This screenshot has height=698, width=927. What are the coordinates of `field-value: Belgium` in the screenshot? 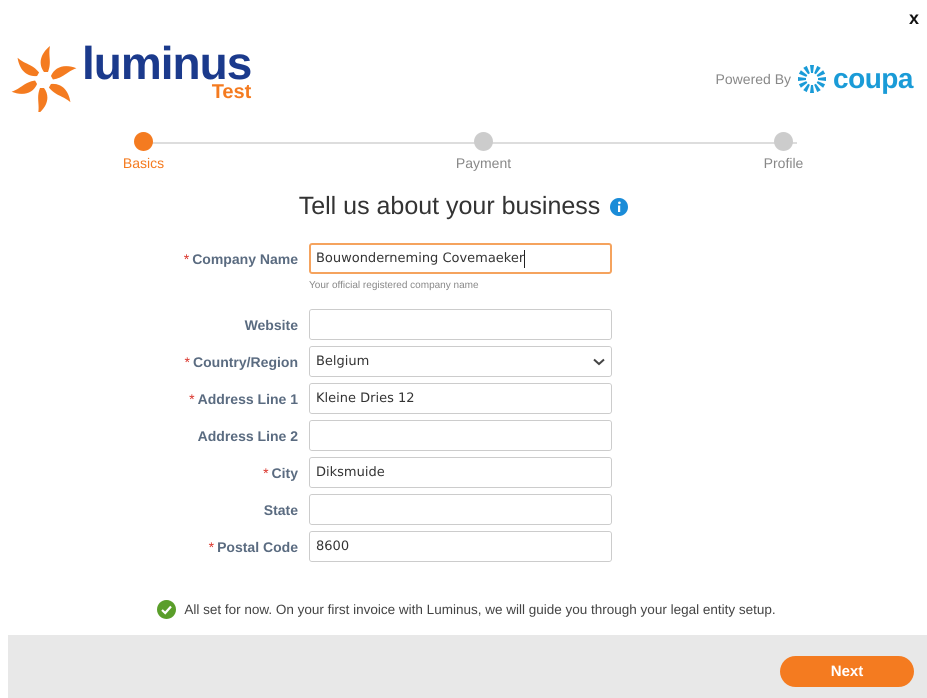 It's located at (343, 361).